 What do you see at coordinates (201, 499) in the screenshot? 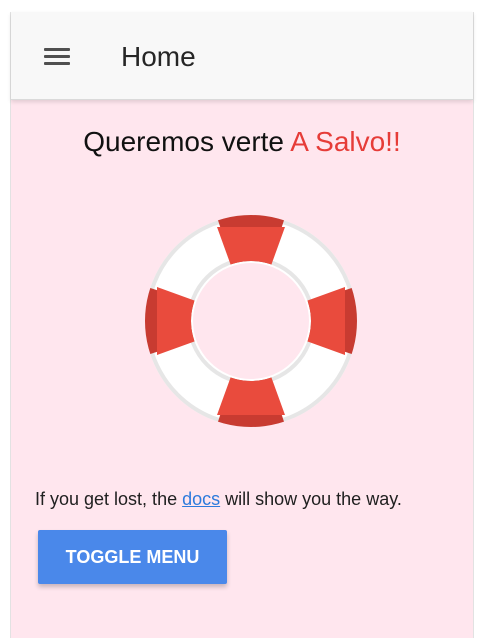
I see `docs-link: docs` at bounding box center [201, 499].